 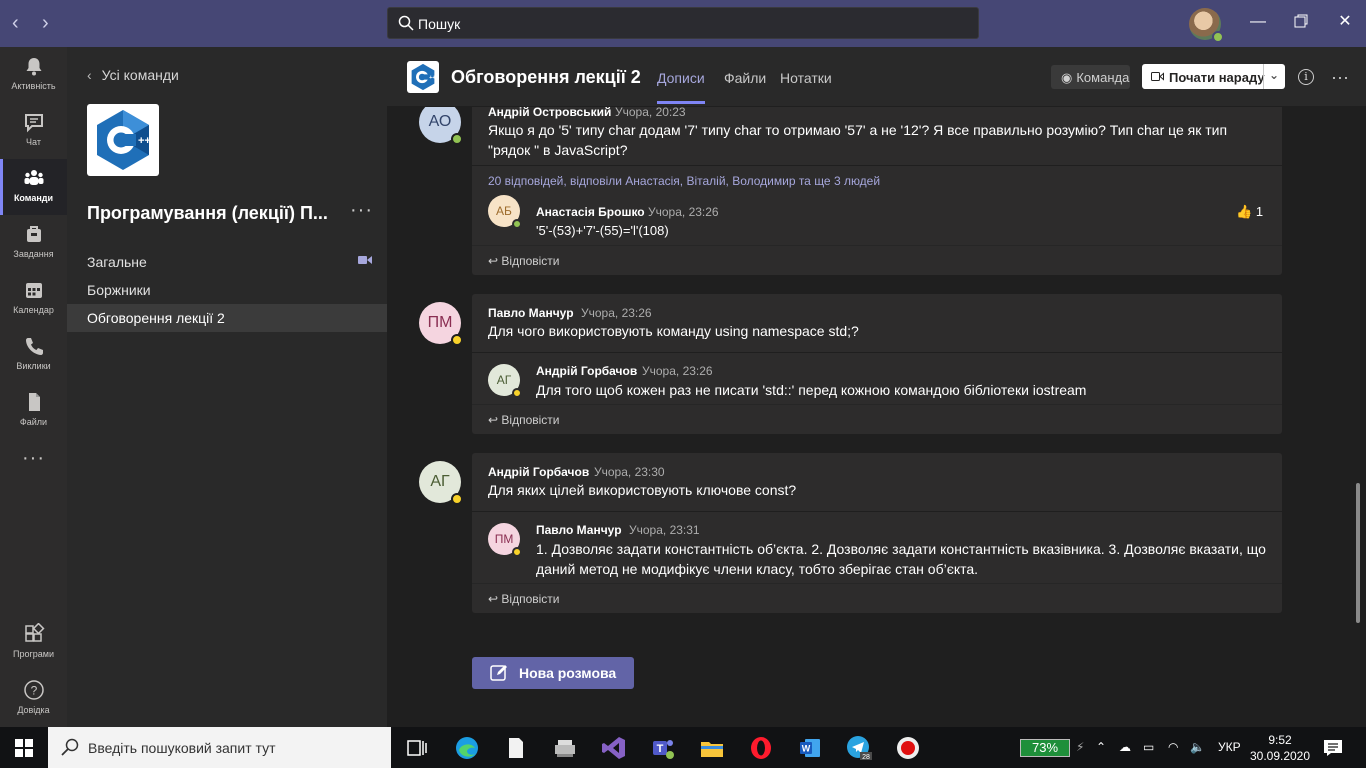 What do you see at coordinates (761, 748) in the screenshot?
I see `opera-icon` at bounding box center [761, 748].